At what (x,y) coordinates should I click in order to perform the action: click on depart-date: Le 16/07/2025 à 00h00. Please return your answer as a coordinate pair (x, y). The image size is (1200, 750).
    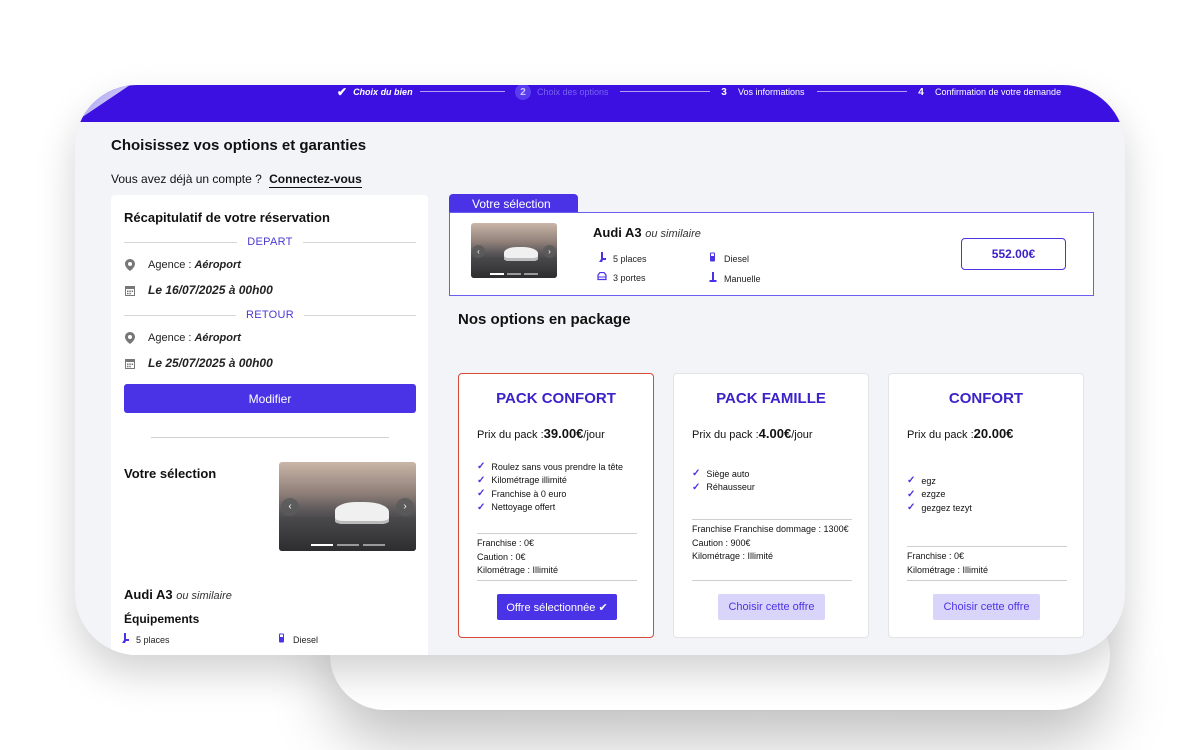
    Looking at the image, I should click on (198, 290).